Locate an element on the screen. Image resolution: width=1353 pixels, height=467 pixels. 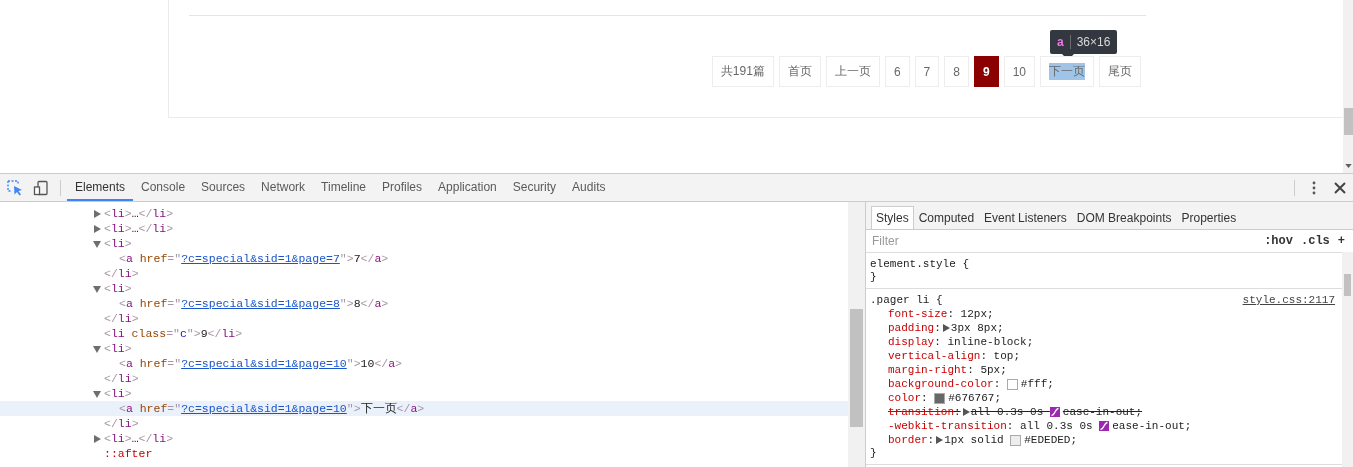
devtools-tab: Network is located at coordinates (283, 187).